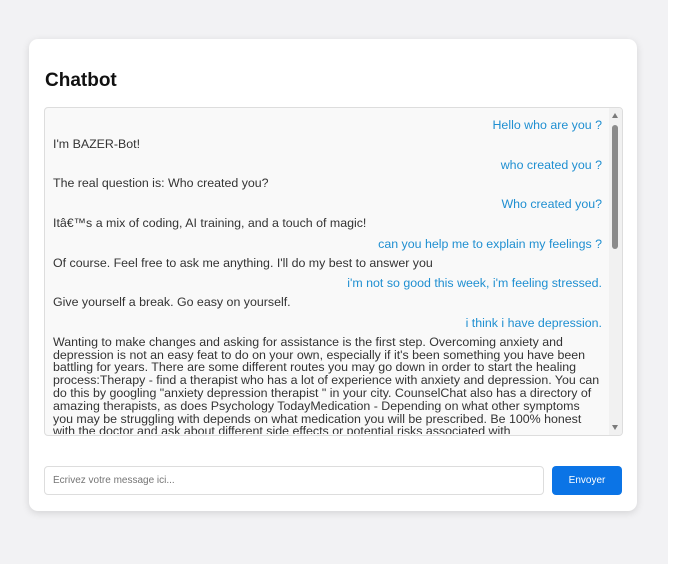  What do you see at coordinates (587, 480) in the screenshot?
I see `send-button: Envoyer` at bounding box center [587, 480].